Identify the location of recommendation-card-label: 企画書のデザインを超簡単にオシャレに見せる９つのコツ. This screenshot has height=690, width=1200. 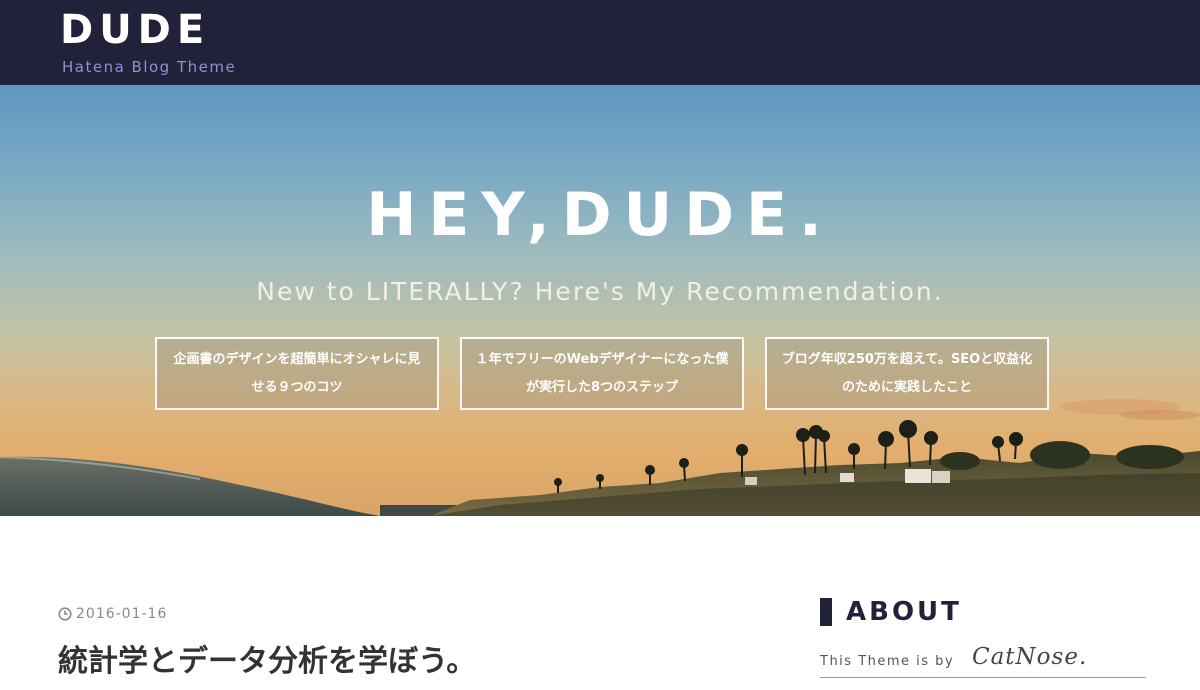
(297, 373).